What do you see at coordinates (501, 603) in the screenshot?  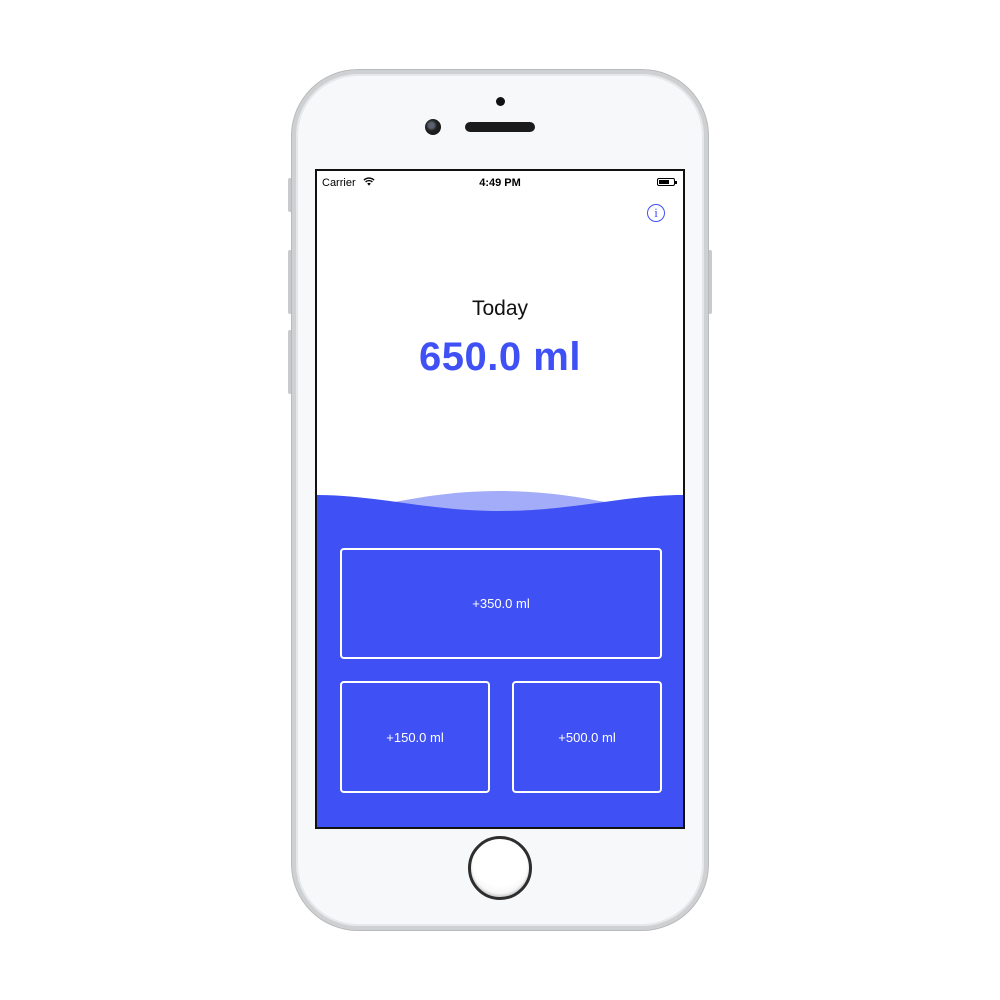 I see `add-350-button: +350.0 ml` at bounding box center [501, 603].